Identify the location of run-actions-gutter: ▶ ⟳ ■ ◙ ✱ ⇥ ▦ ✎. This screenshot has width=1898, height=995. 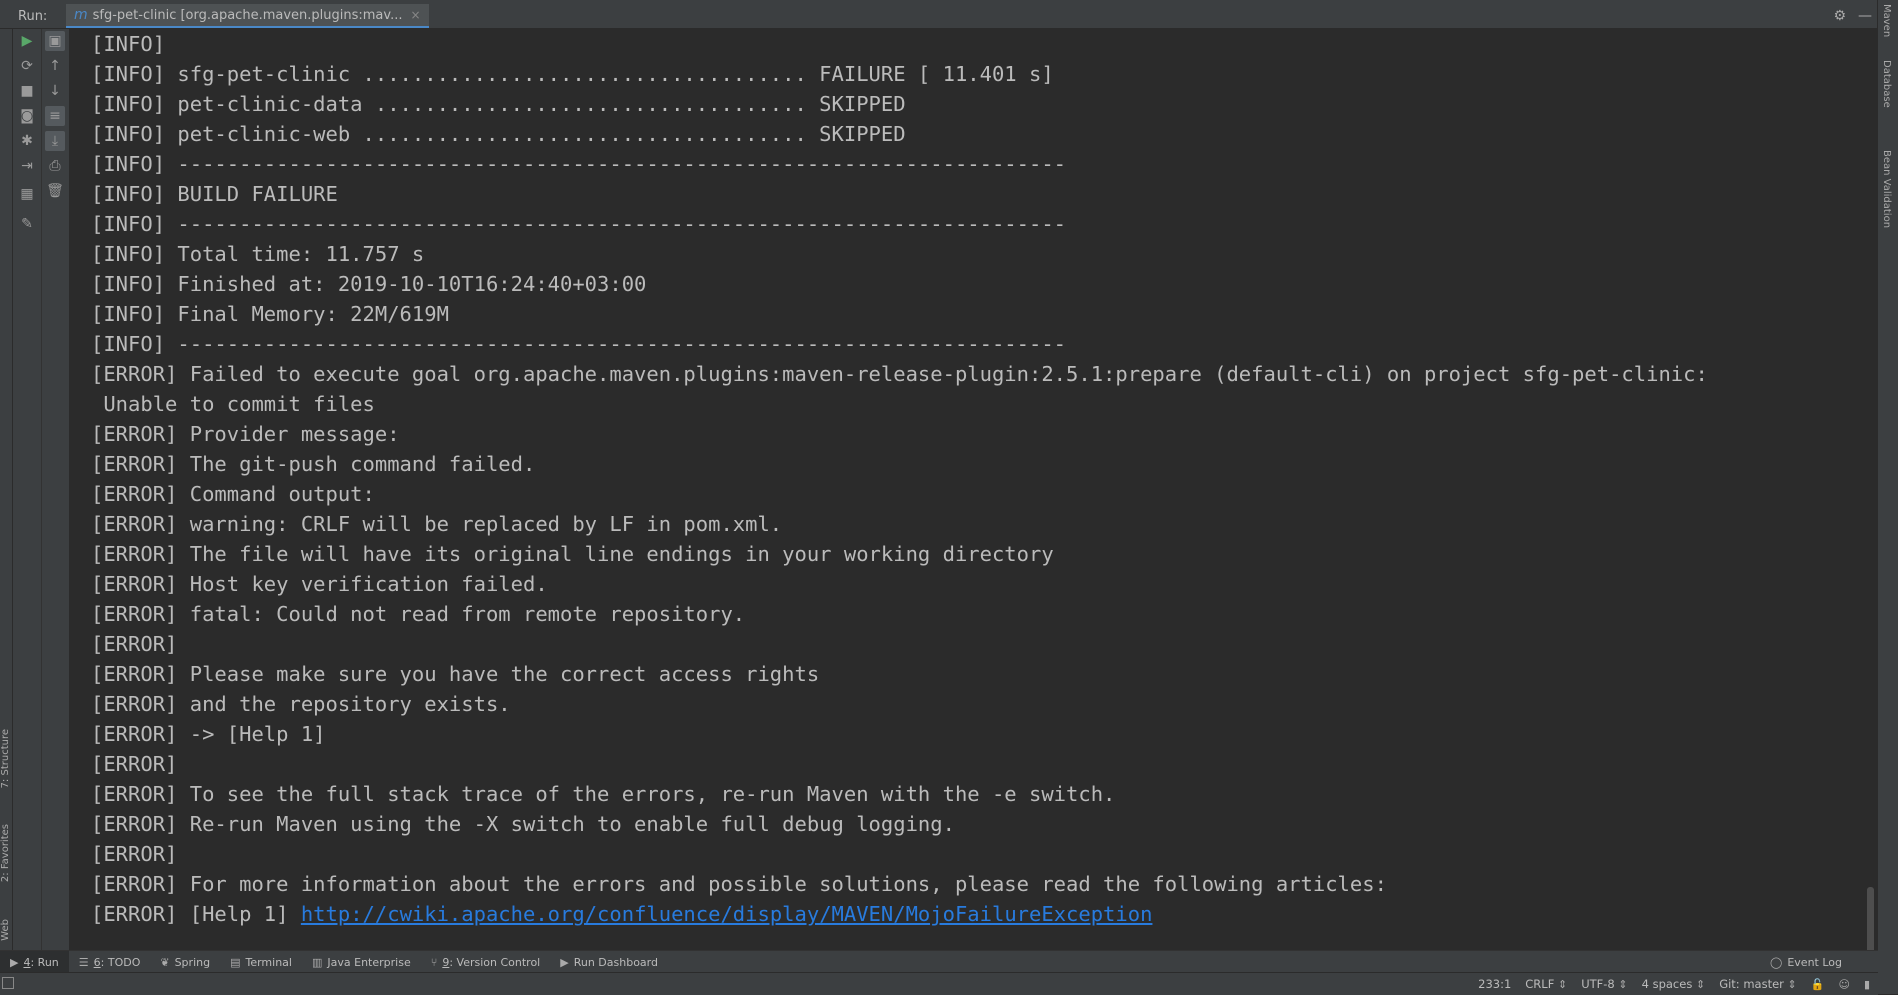
(27, 496).